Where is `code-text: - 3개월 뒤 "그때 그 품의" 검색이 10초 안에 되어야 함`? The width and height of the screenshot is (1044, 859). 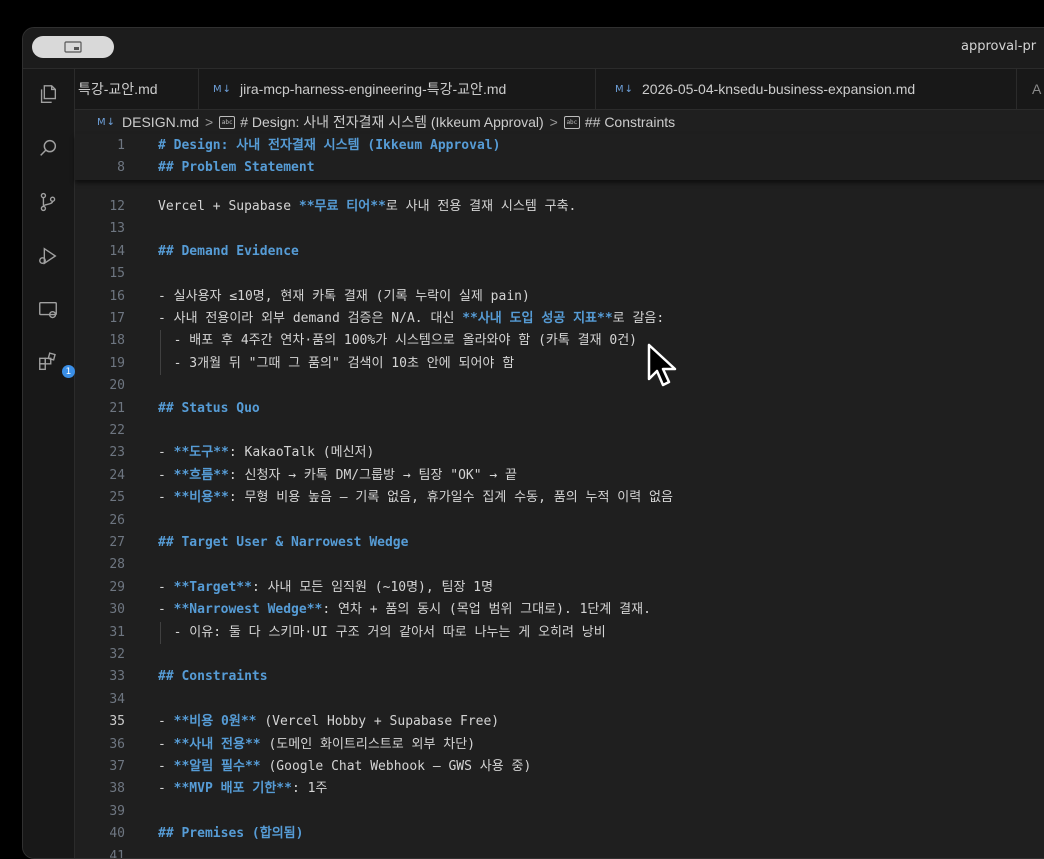 code-text: - 3개월 뒤 "그때 그 품의" 검색이 10초 안에 되어야 함 is located at coordinates (336, 363).